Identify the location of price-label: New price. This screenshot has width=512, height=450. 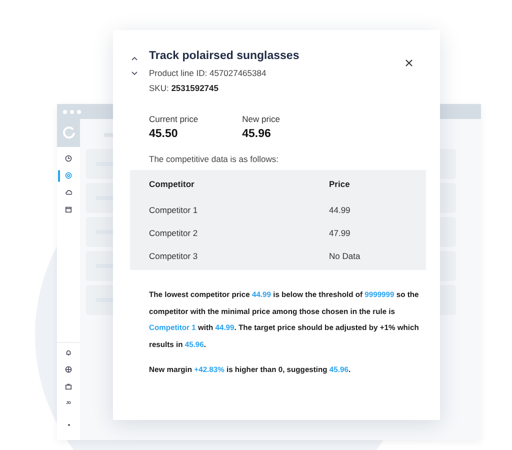
(261, 119).